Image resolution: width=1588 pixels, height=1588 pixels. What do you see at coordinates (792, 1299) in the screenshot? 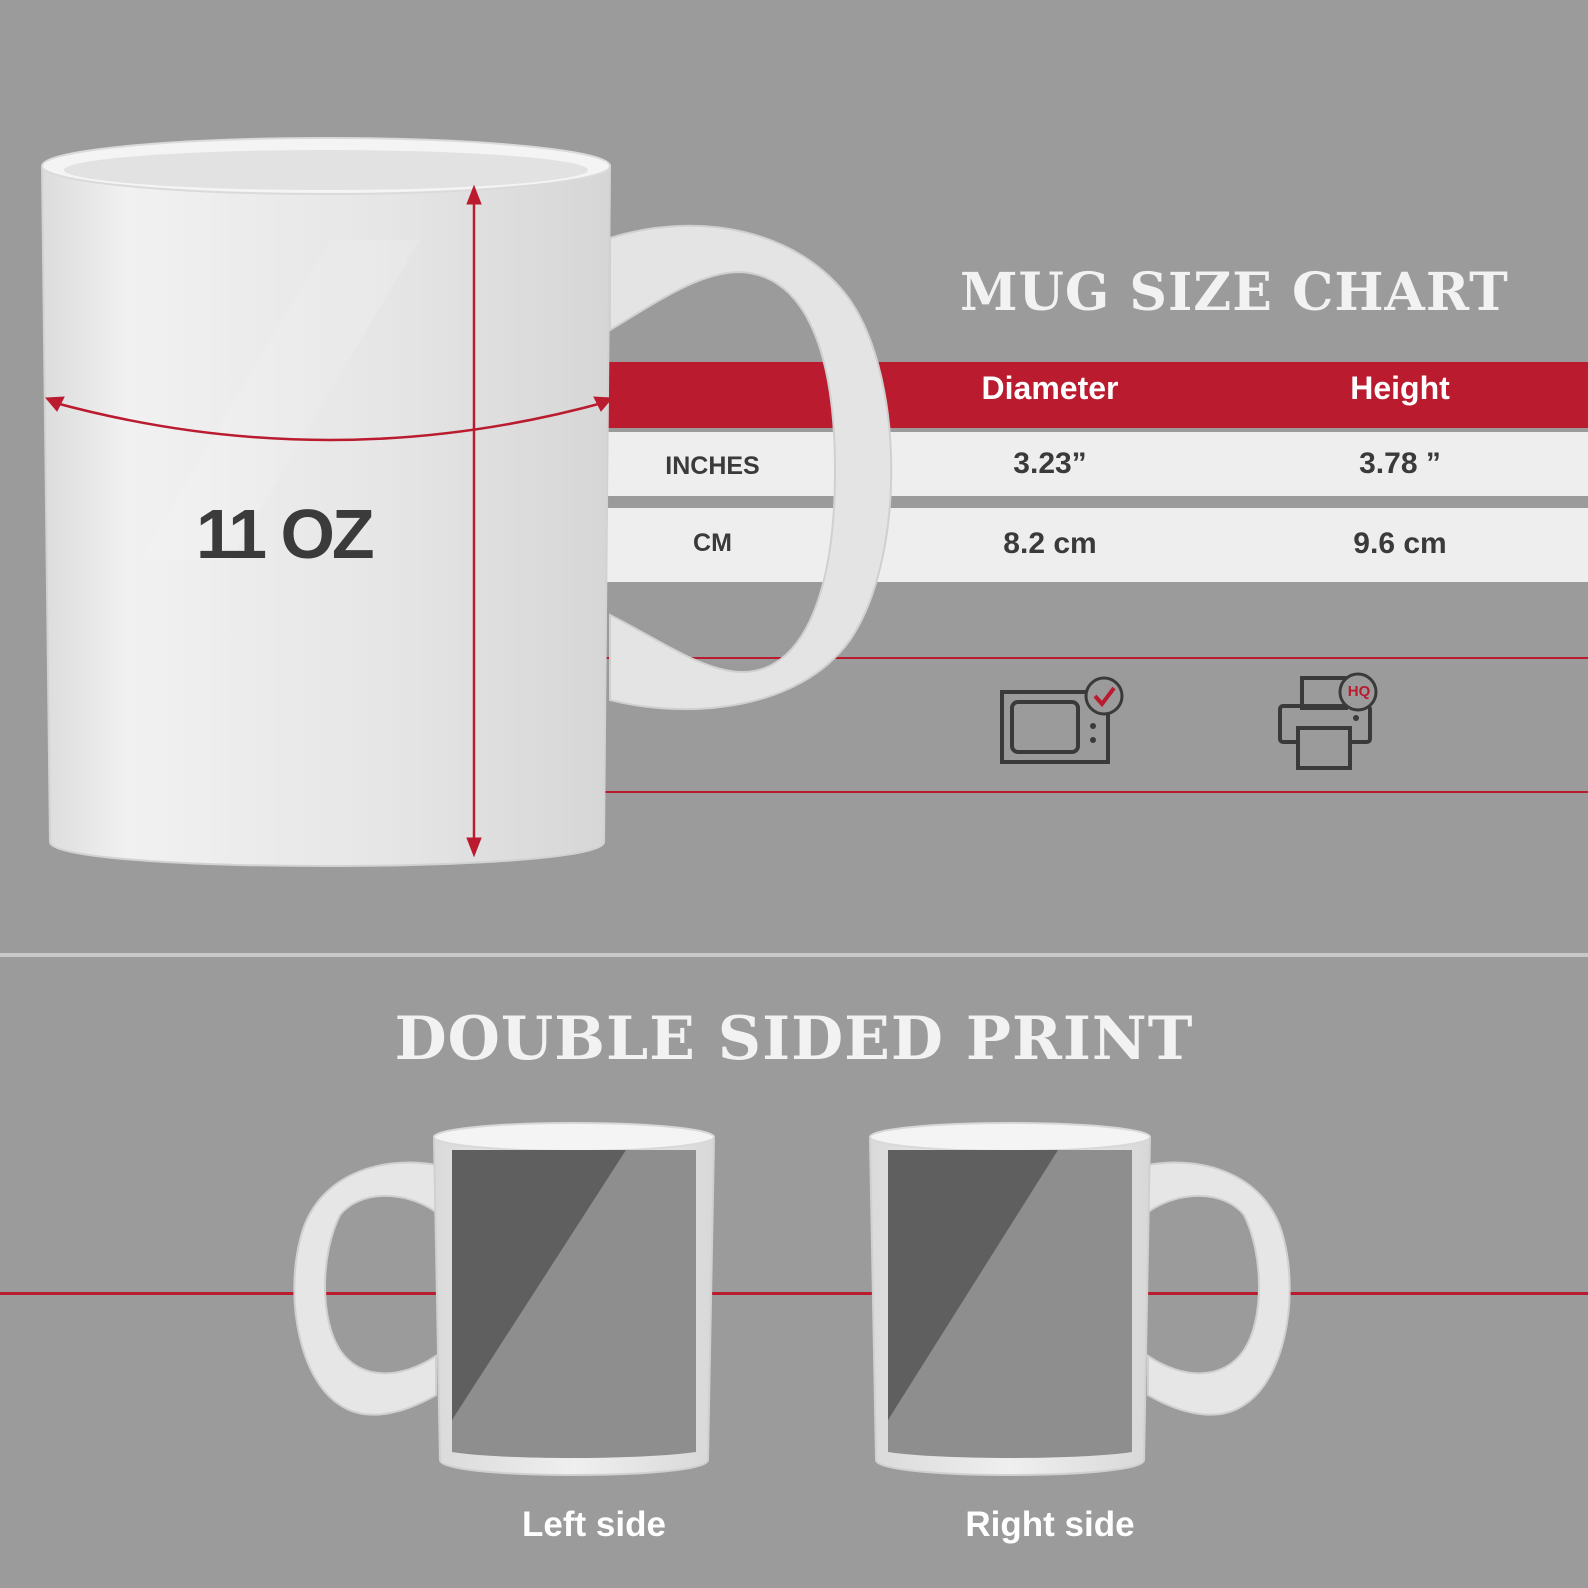
I see `small-mugs-illustration` at bounding box center [792, 1299].